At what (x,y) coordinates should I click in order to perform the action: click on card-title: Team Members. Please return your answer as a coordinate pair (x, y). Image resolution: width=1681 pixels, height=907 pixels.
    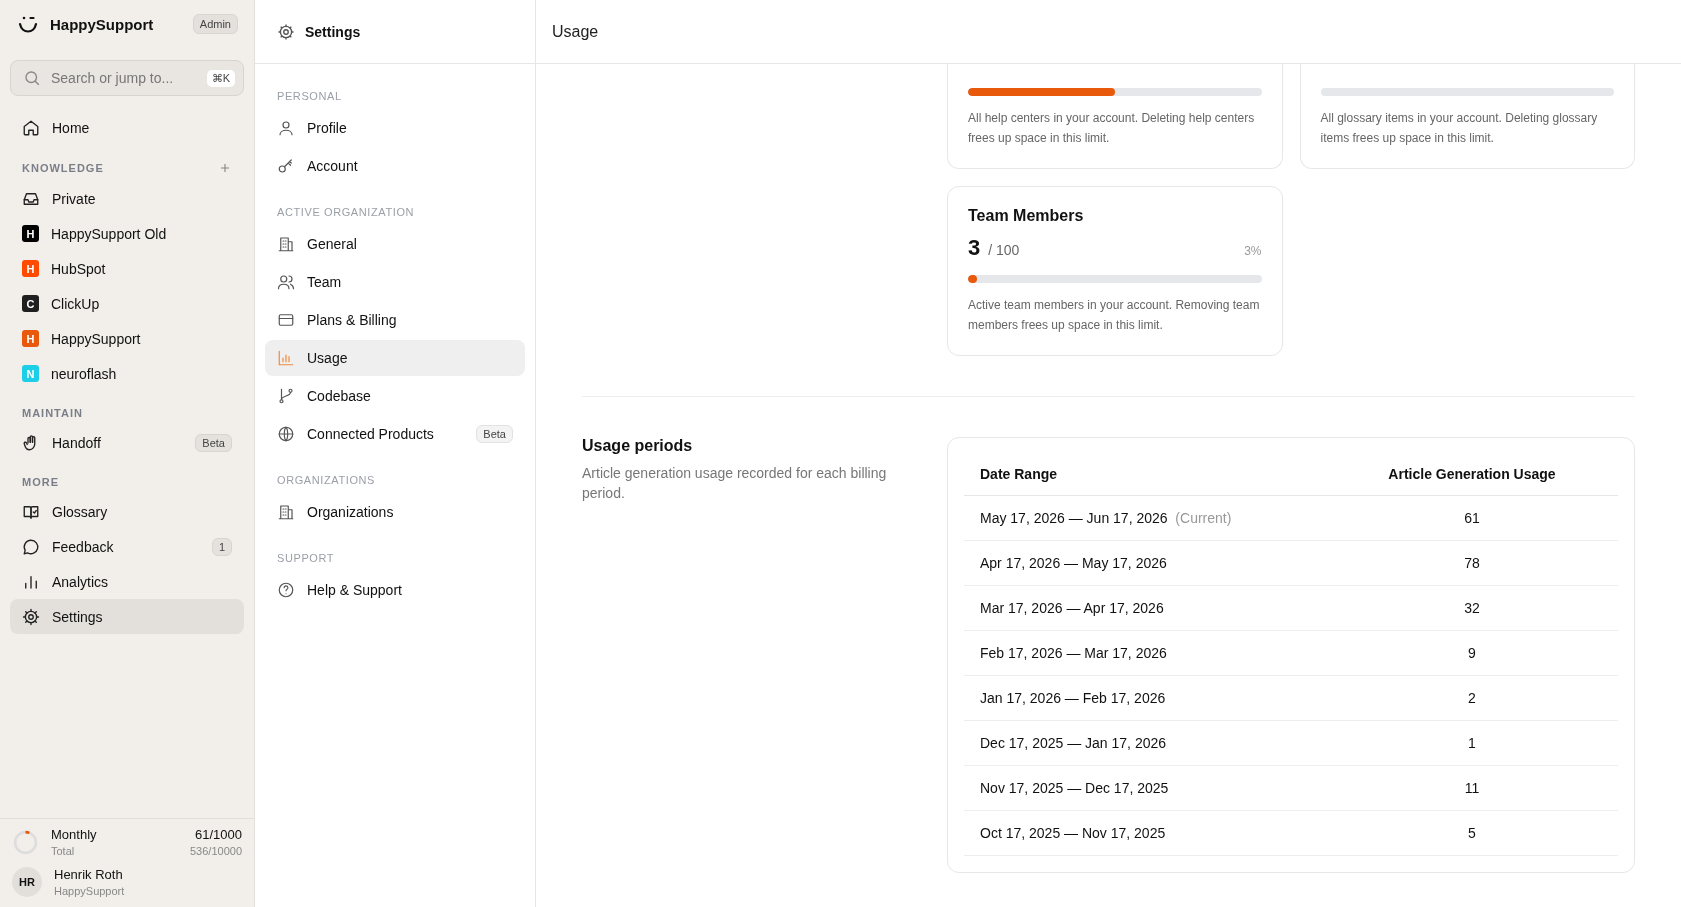
    Looking at the image, I should click on (1026, 216).